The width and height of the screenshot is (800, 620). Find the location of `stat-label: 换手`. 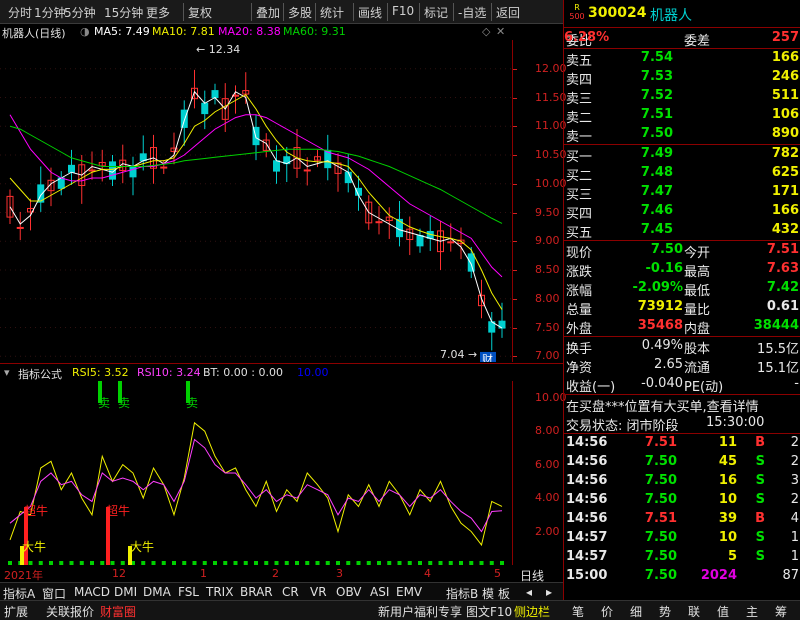

stat-label: 换手 is located at coordinates (579, 349).